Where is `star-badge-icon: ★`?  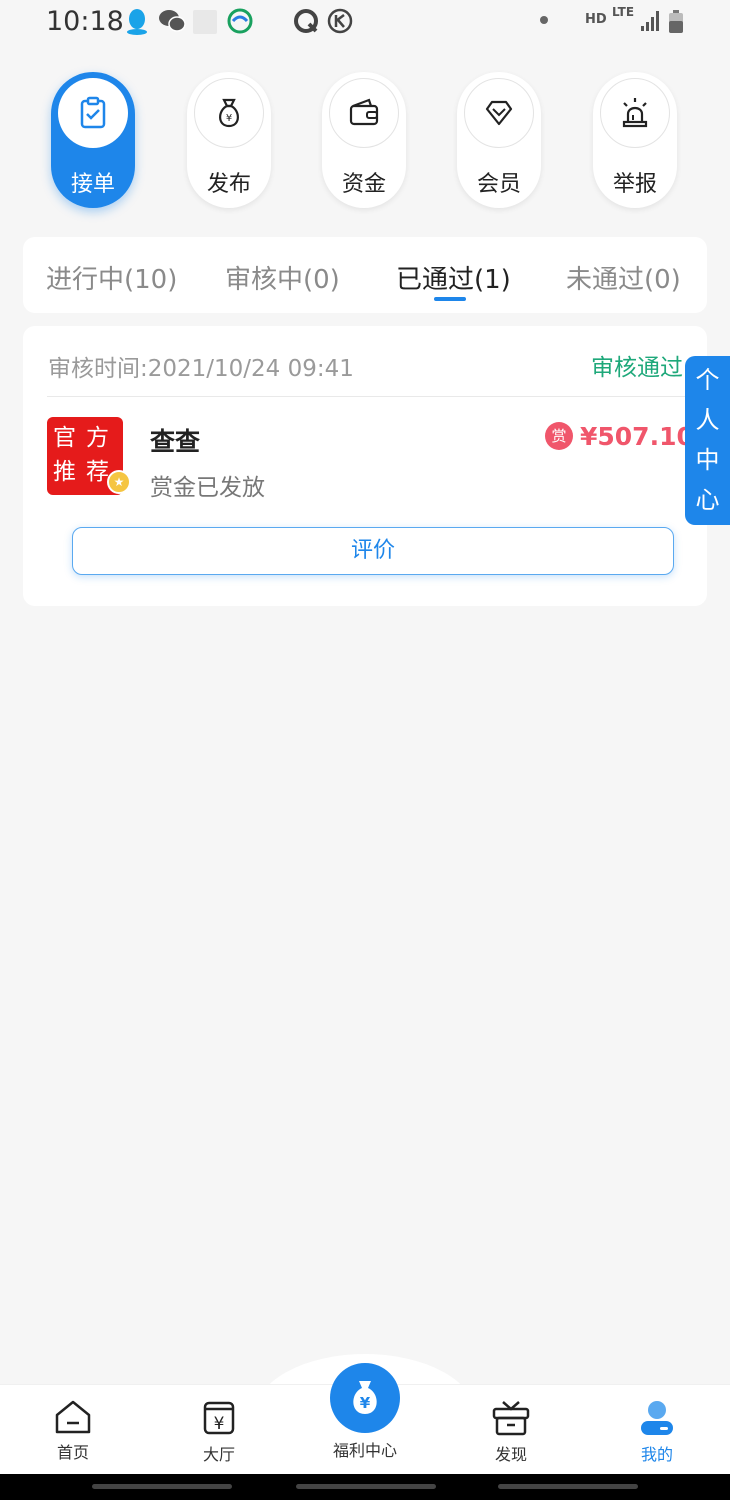
star-badge-icon: ★ is located at coordinates (119, 482).